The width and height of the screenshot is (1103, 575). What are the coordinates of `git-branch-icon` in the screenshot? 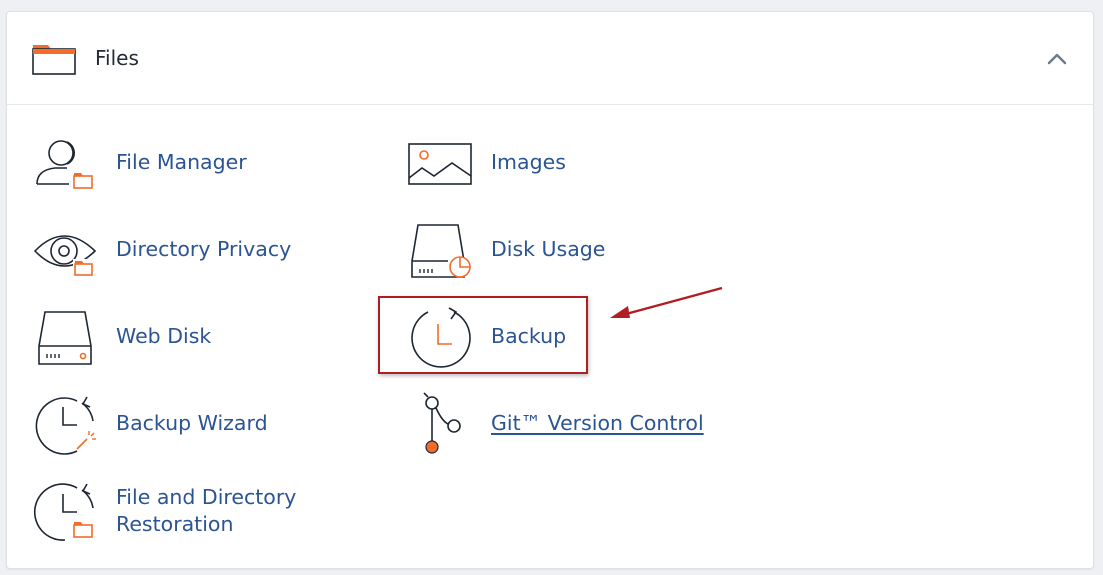 It's located at (442, 423).